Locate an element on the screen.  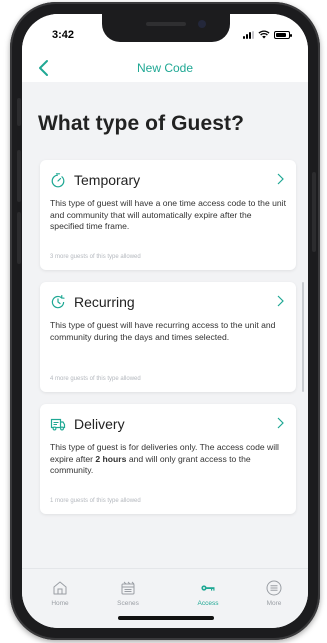
card-title: Recurring is located at coordinates (104, 302).